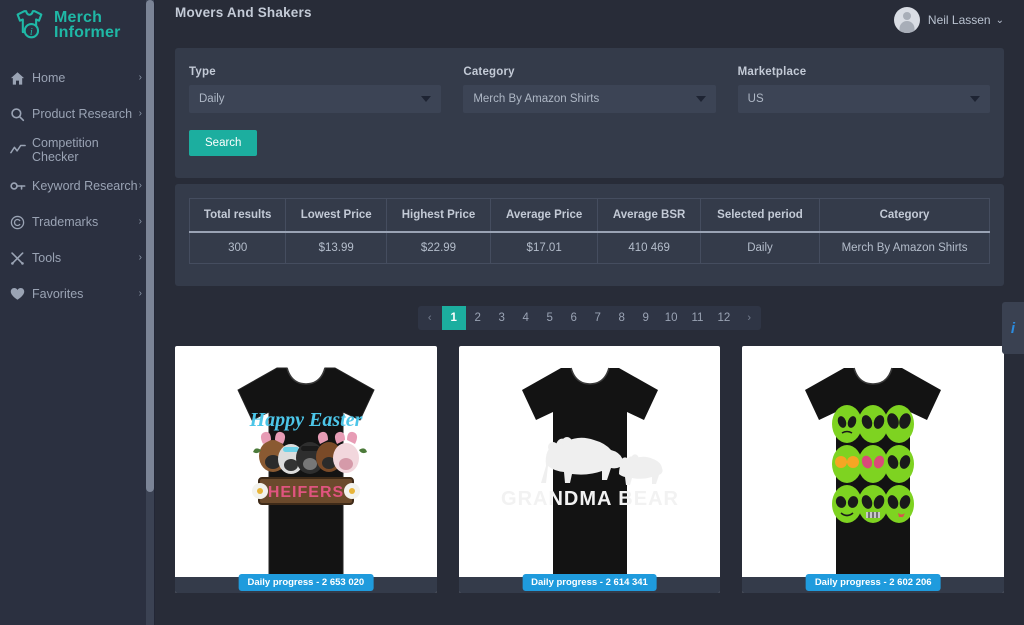  What do you see at coordinates (202, 72) in the screenshot?
I see `type-label: Type` at bounding box center [202, 72].